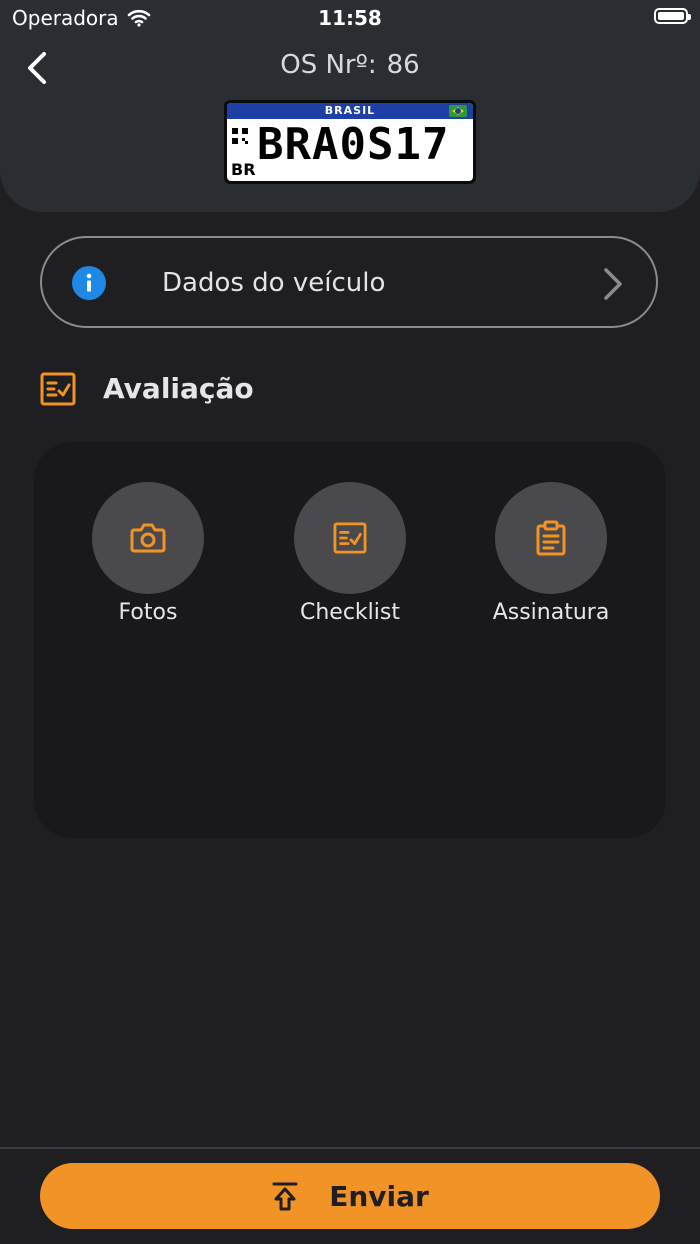 Image resolution: width=700 pixels, height=1244 pixels. Describe the element at coordinates (379, 1196) in the screenshot. I see `send-label: Enviar` at that location.